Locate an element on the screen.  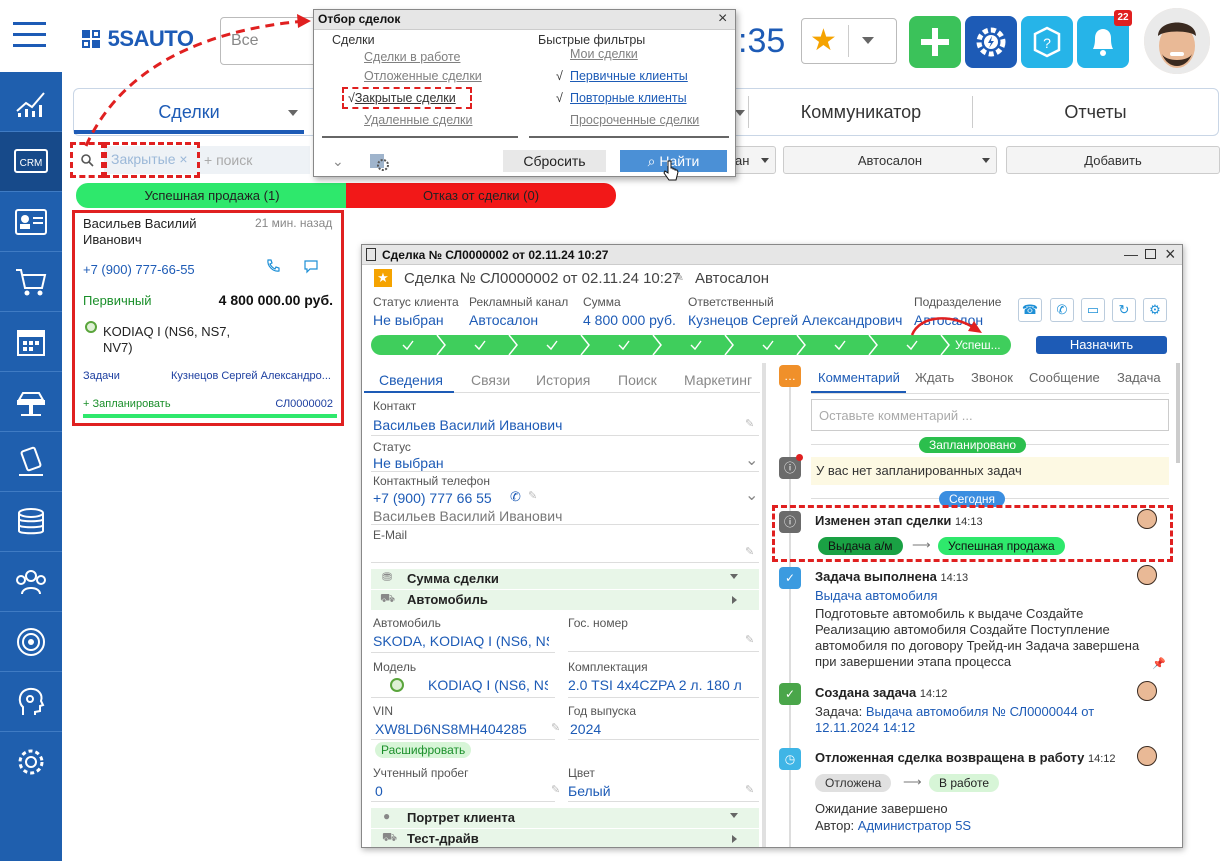
deal-card-phone: +7 (900) 777-66-55 is located at coordinates (139, 269).